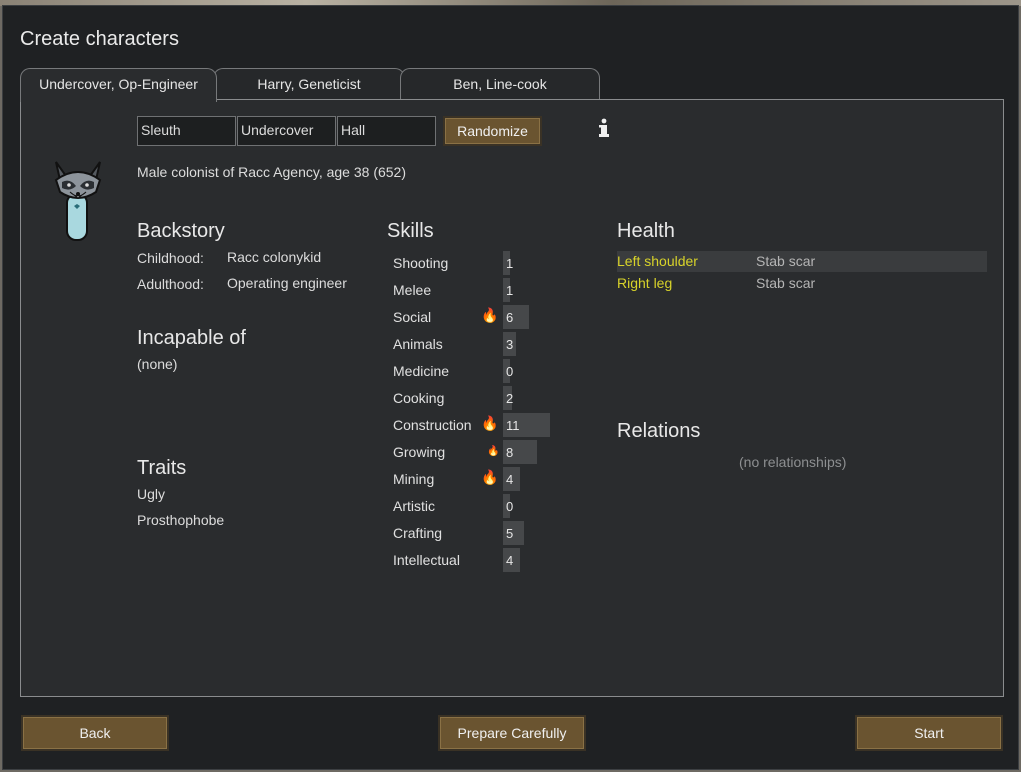 Image resolution: width=1021 pixels, height=772 pixels. Describe the element at coordinates (512, 733) in the screenshot. I see `prepare-carefully-button: Prepare Carefully` at that location.